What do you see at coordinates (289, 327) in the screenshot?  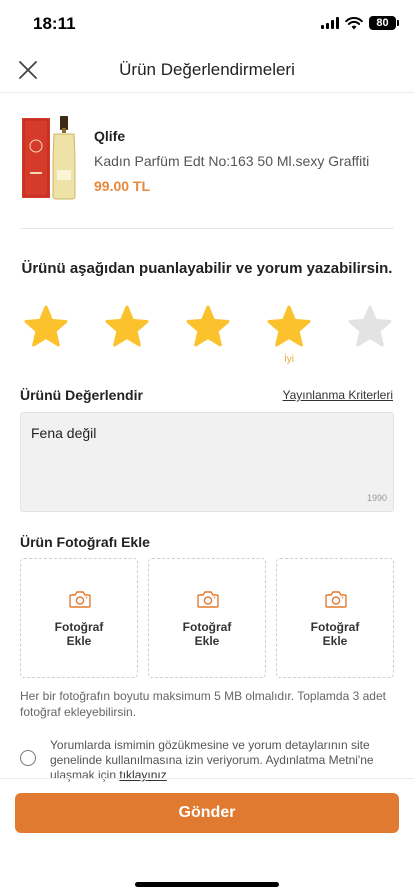 I see `star-4-icon` at bounding box center [289, 327].